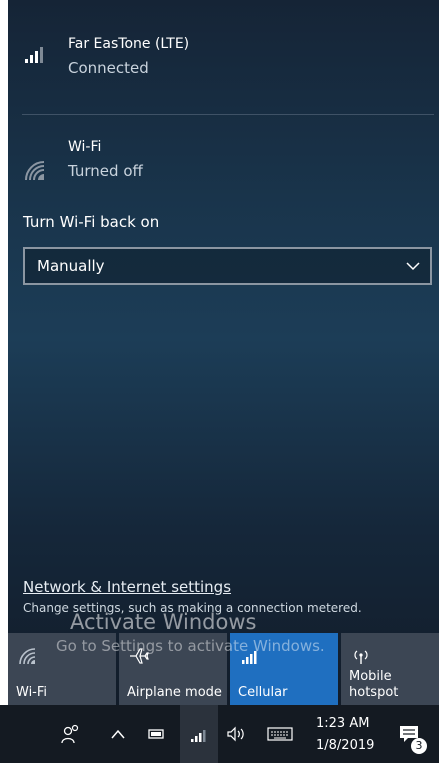 The width and height of the screenshot is (439, 763). What do you see at coordinates (91, 222) in the screenshot?
I see `wifi-back-on-label: Turn Wi-Fi back on` at bounding box center [91, 222].